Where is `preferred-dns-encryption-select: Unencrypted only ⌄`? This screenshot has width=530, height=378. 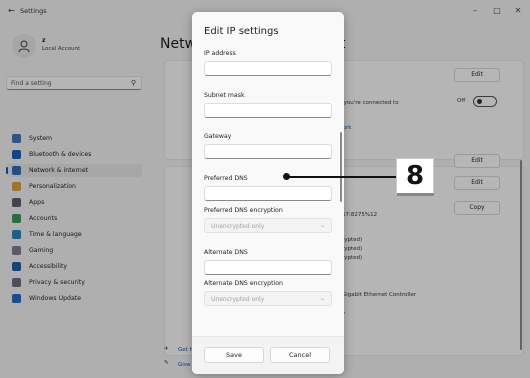
preferred-dns-encryption-select: Unencrypted only ⌄ is located at coordinates (268, 225).